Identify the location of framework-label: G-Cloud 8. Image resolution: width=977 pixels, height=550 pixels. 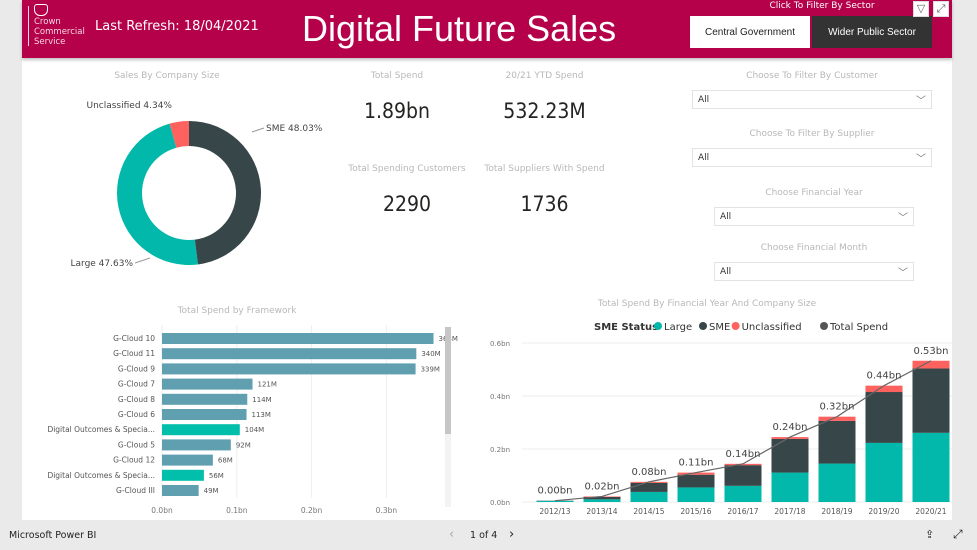
(136, 399).